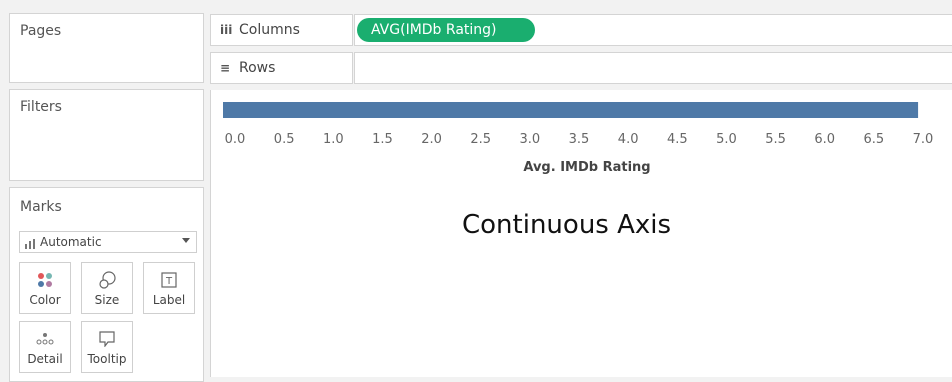 Image resolution: width=952 pixels, height=382 pixels. Describe the element at coordinates (653, 30) in the screenshot. I see `columns-shelf: AVG(IMDb Rating)` at that location.